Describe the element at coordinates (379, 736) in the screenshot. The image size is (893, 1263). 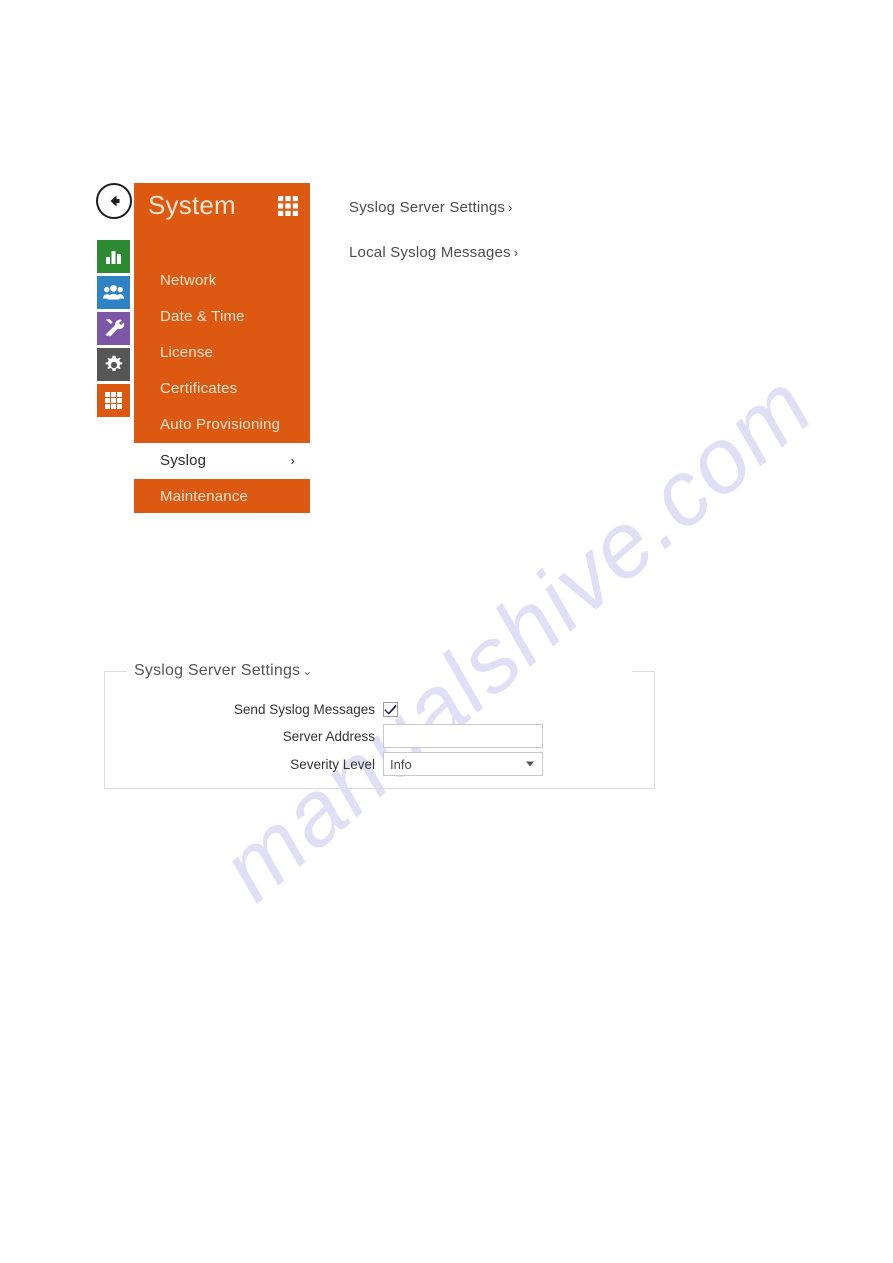
I see `form-row-server-address: Server Address` at that location.